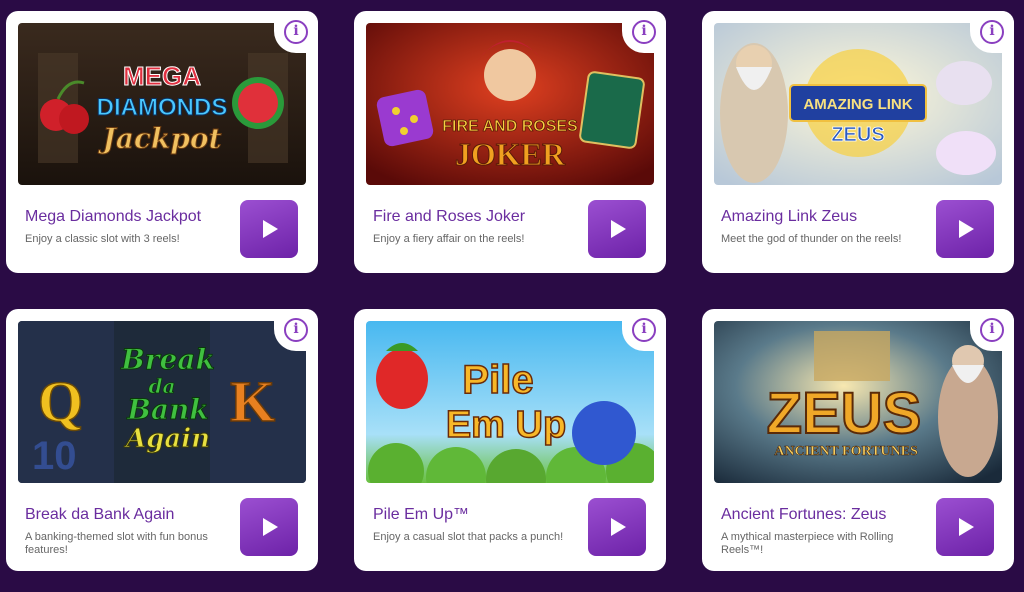 This screenshot has width=1024, height=592. Describe the element at coordinates (162, 76) in the screenshot. I see `art-title-line: MEGA` at that location.